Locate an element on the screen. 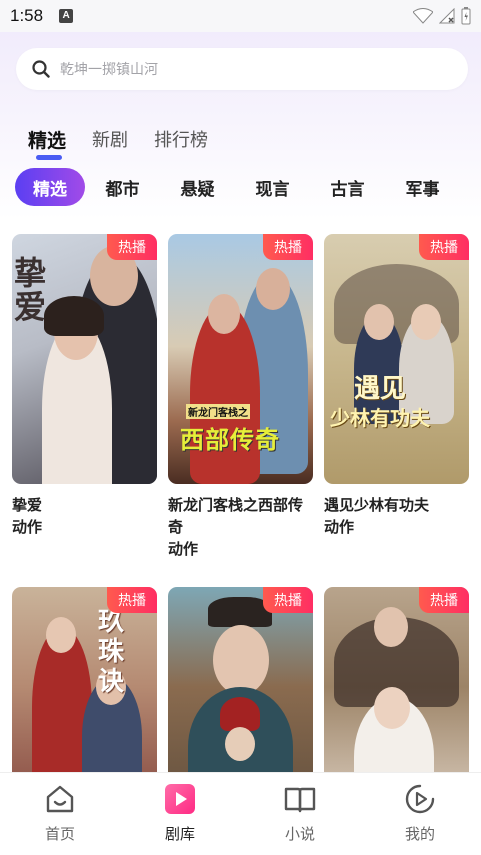 The height and width of the screenshot is (855, 481). notification-a-icon: A is located at coordinates (66, 16).